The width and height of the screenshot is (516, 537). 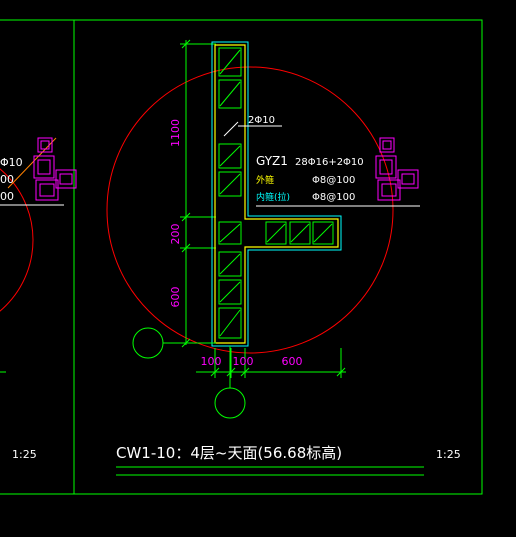 I want to click on left-label-3: 00, so click(x=7, y=196).